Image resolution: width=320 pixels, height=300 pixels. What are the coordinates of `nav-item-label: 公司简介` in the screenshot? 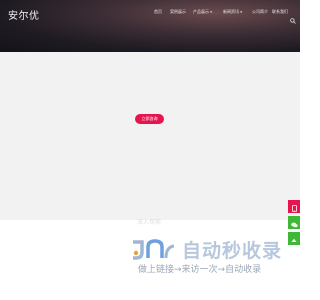 It's located at (260, 11).